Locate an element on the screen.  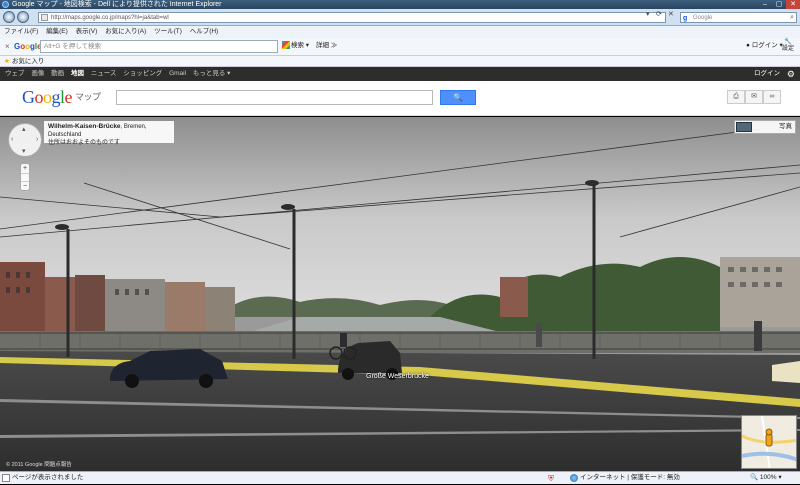
gbar-login-link: ログイン is located at coordinates (767, 74).